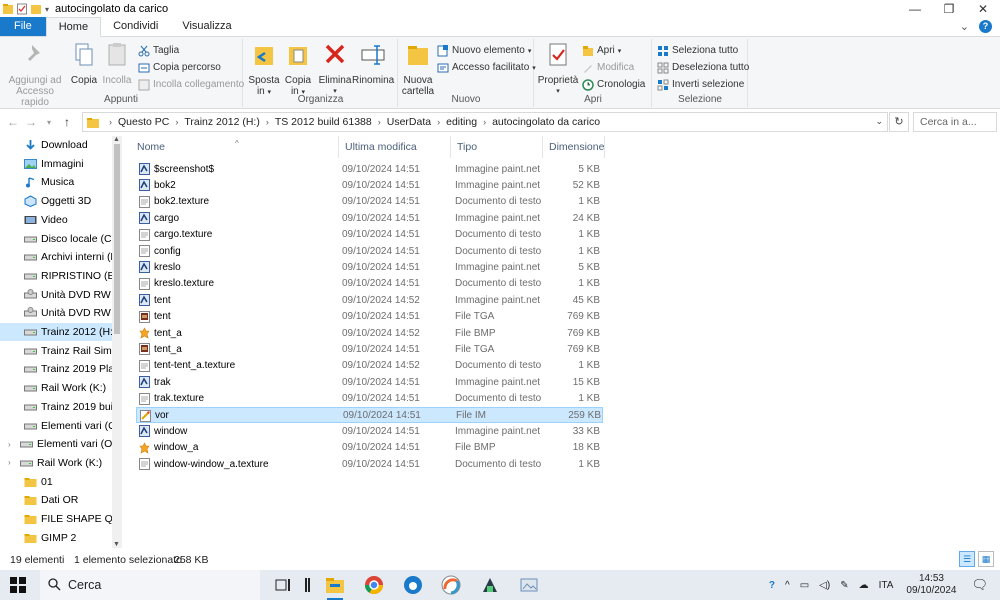 The image size is (1000, 600). What do you see at coordinates (864, 585) in the screenshot?
I see `onedrive-cloud-icon: ☁` at bounding box center [864, 585].